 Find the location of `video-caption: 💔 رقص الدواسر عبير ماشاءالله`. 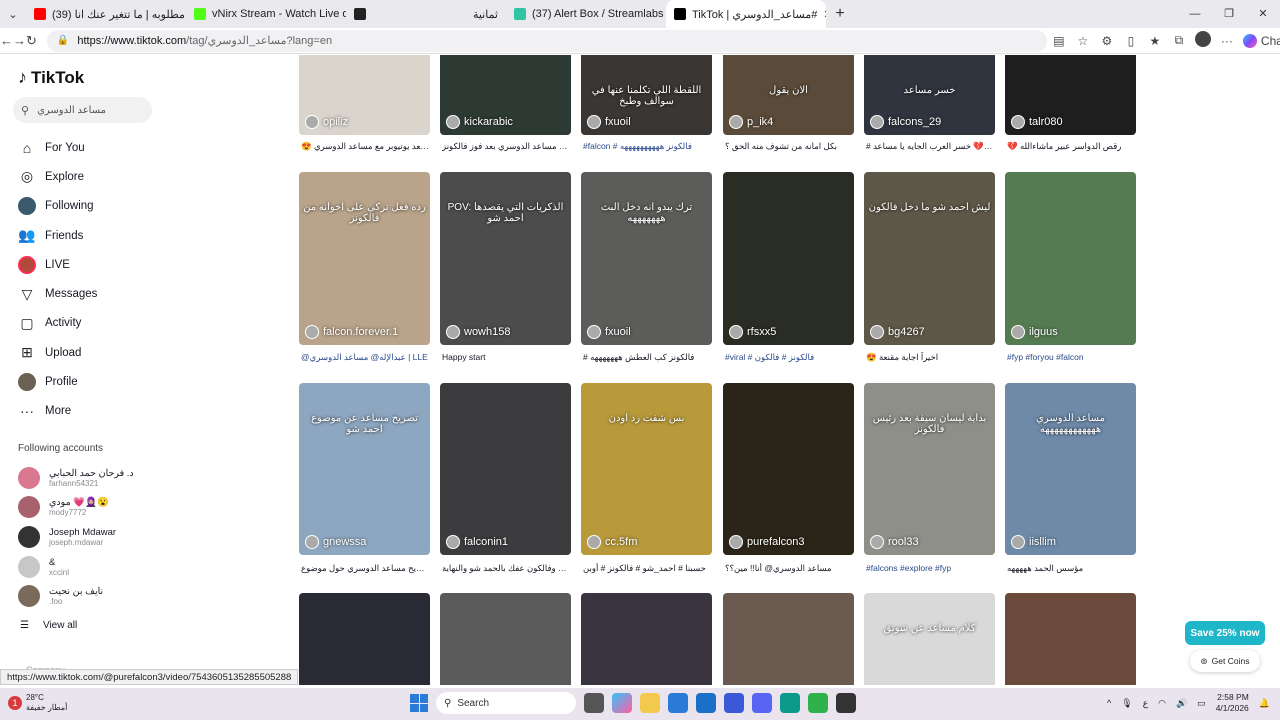

video-caption: 💔 رقص الدواسر عبير ماشاءالله is located at coordinates (1071, 146).